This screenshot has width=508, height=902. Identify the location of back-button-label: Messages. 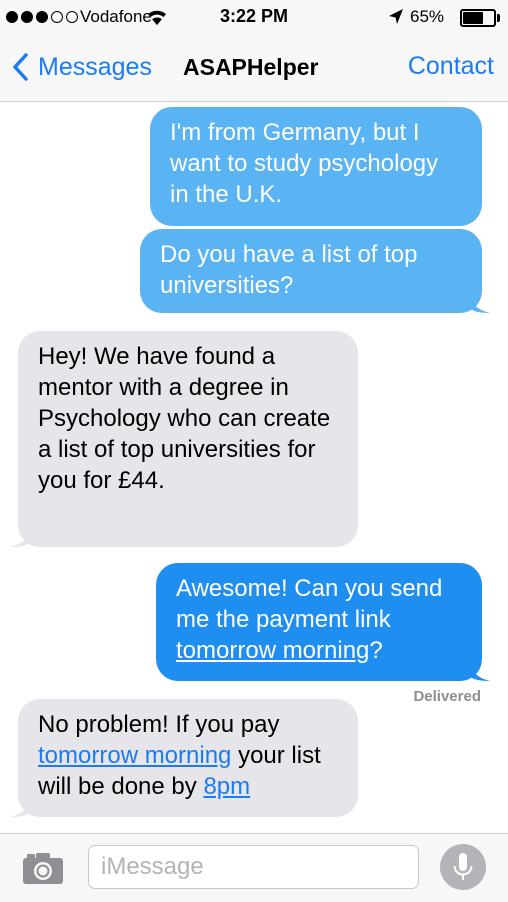
(95, 66).